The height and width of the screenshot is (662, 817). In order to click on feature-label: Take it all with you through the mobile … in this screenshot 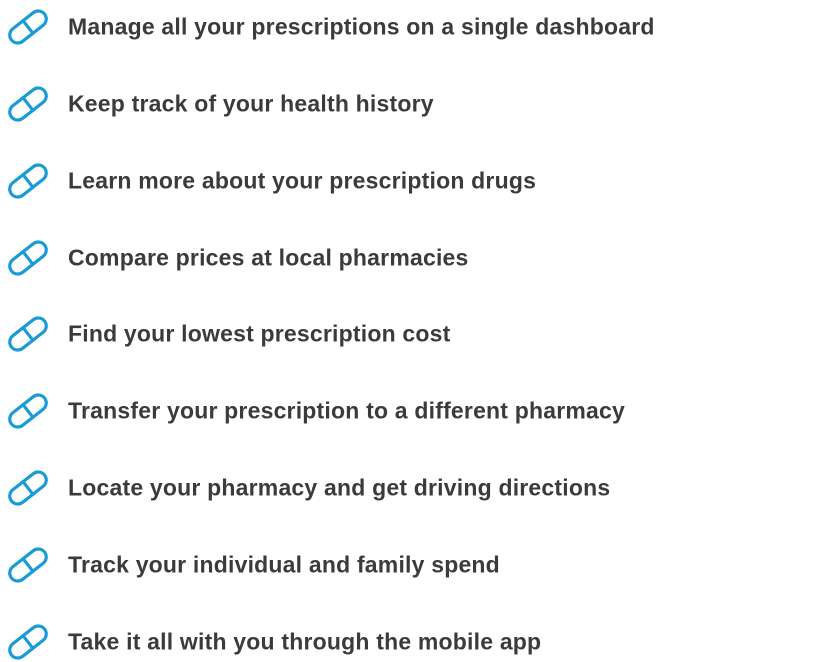, I will do `click(305, 641)`.